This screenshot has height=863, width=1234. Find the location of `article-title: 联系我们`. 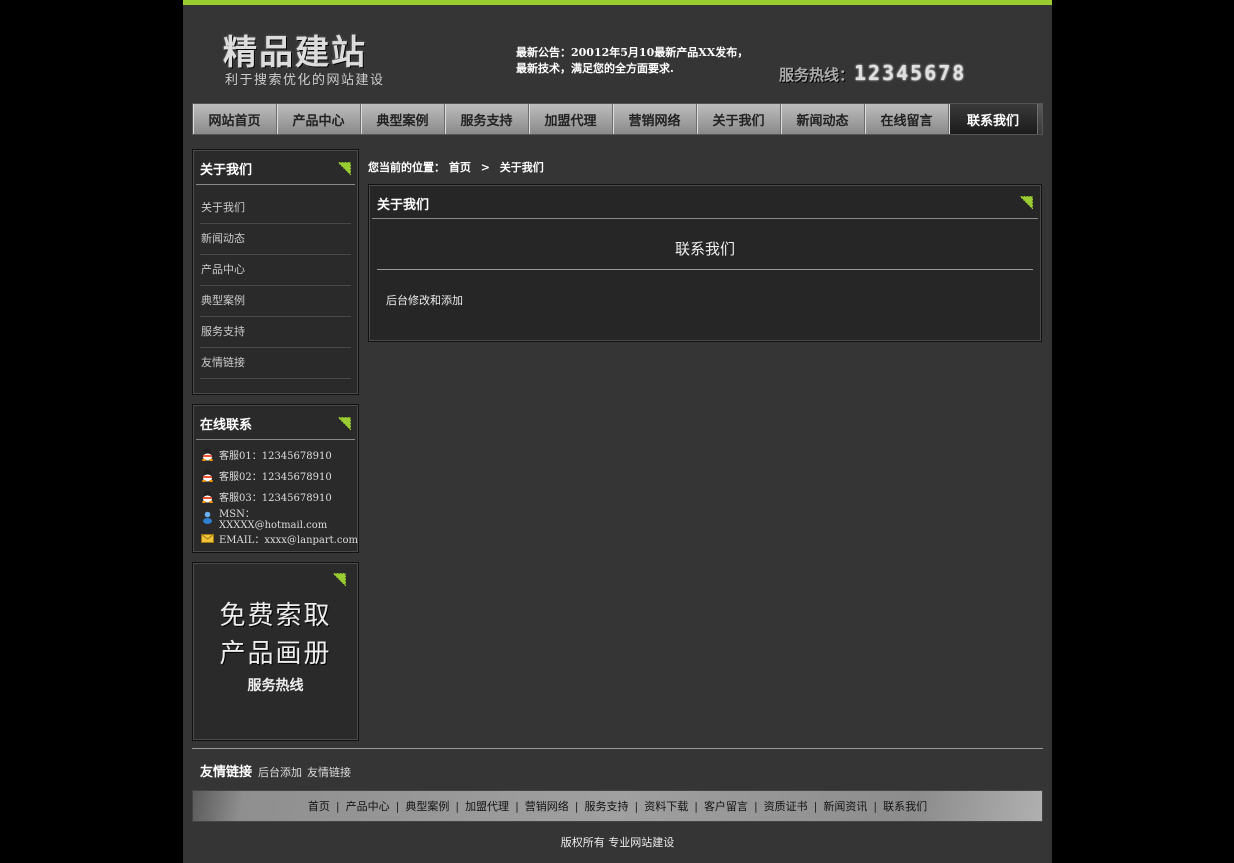

article-title: 联系我们 is located at coordinates (705, 244).